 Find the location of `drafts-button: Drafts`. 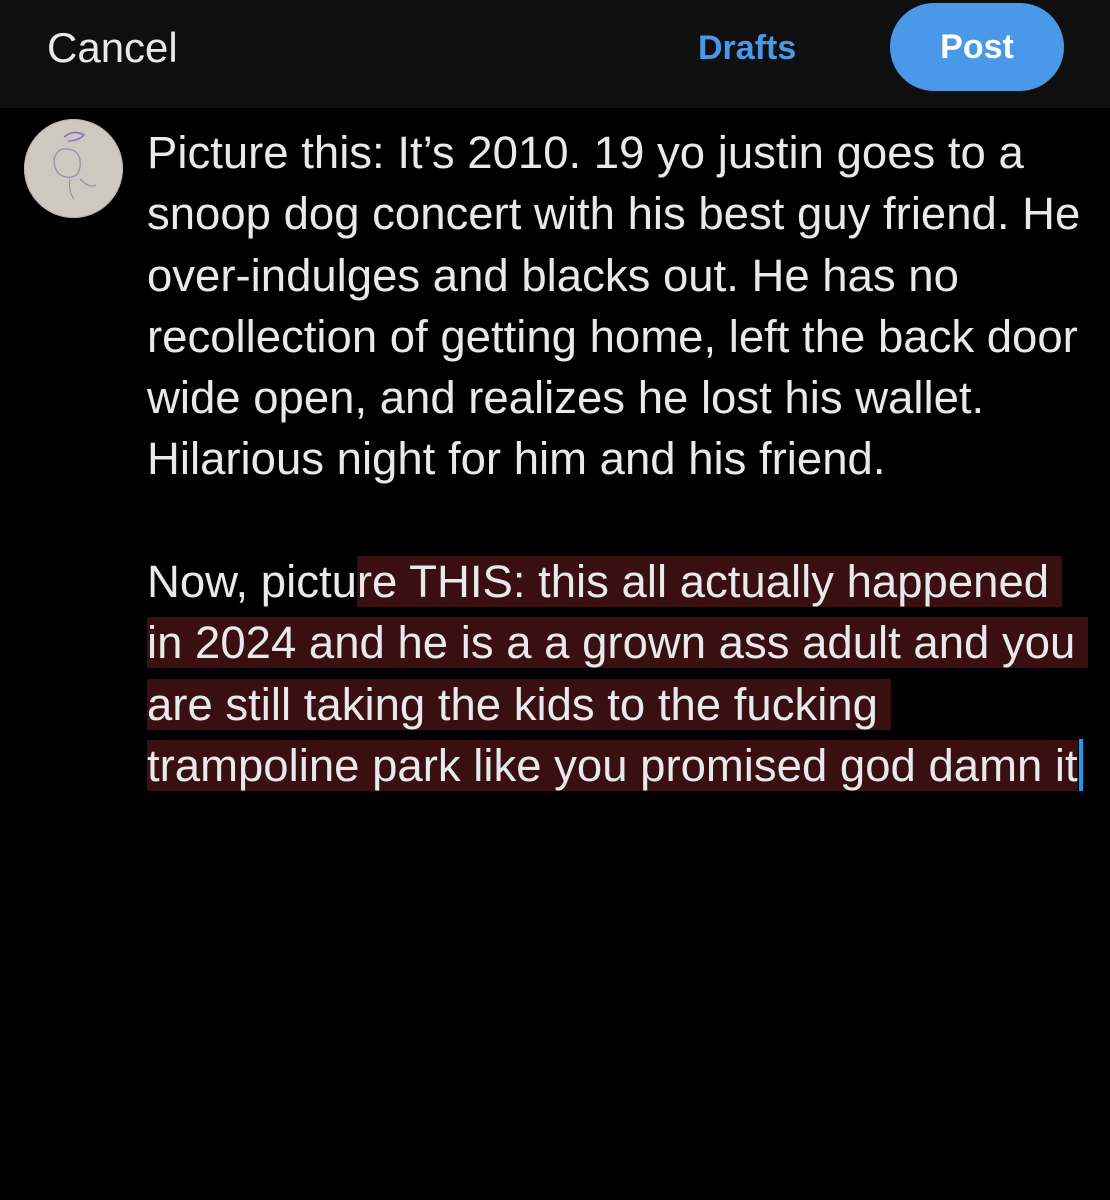

drafts-button: Drafts is located at coordinates (747, 48).